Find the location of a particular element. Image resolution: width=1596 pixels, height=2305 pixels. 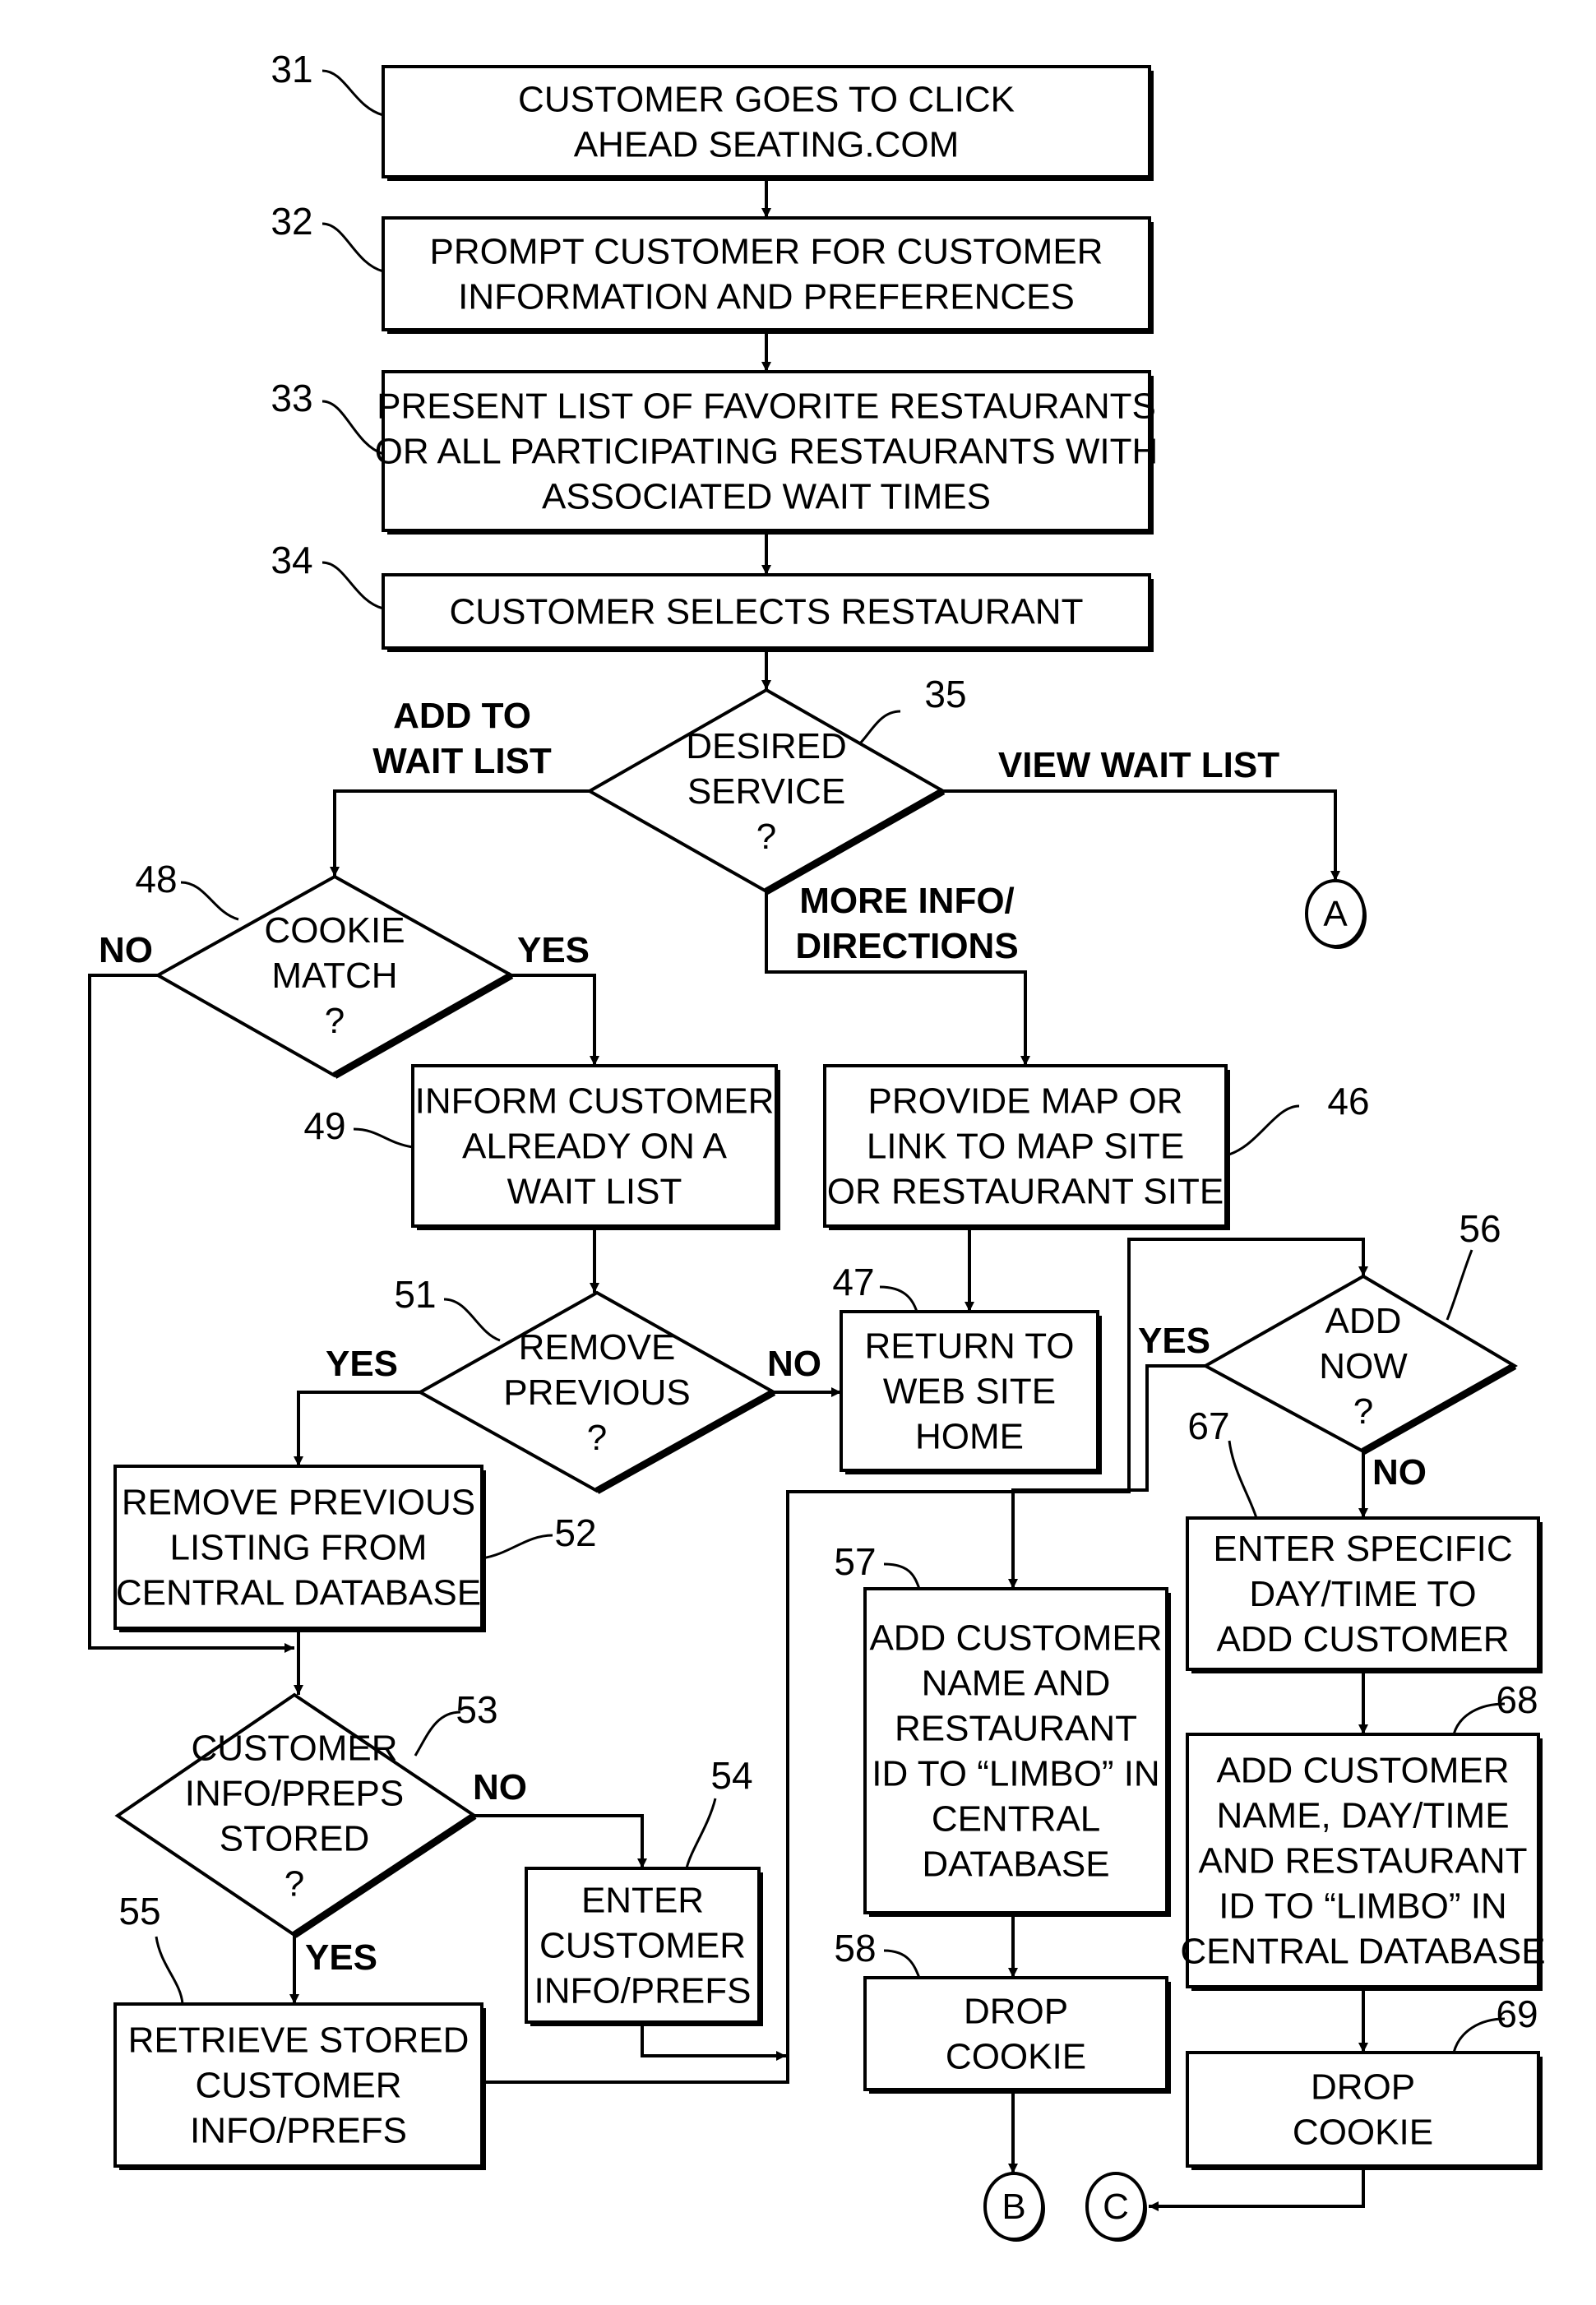

reference-number: 67 is located at coordinates (1208, 1426).